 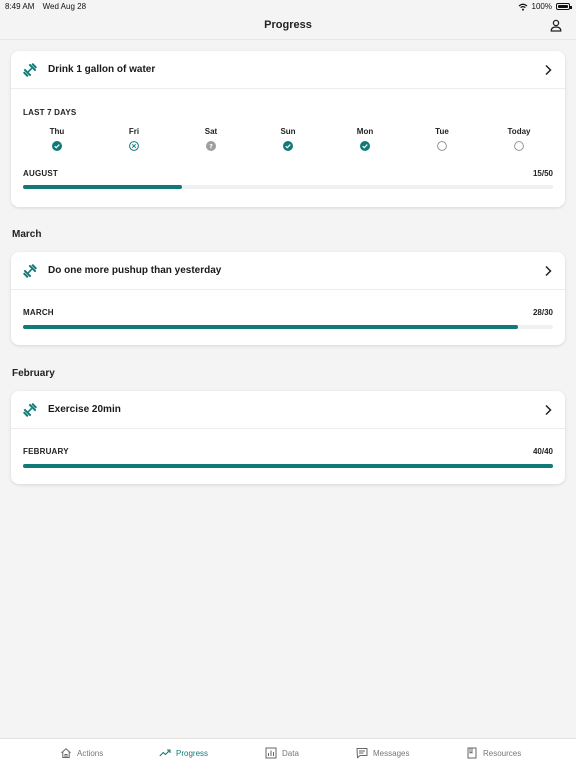 What do you see at coordinates (288, 271) in the screenshot?
I see `march-goal-header: Do one more pushup than yesterday` at bounding box center [288, 271].